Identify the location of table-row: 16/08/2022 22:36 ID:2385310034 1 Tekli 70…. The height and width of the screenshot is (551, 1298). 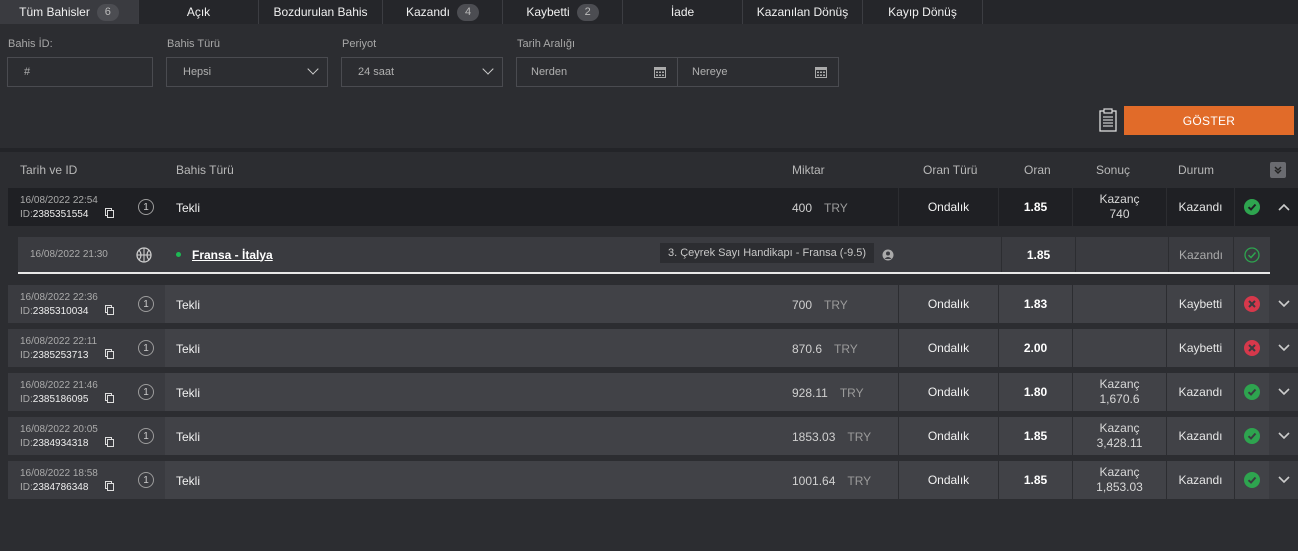
(653, 304).